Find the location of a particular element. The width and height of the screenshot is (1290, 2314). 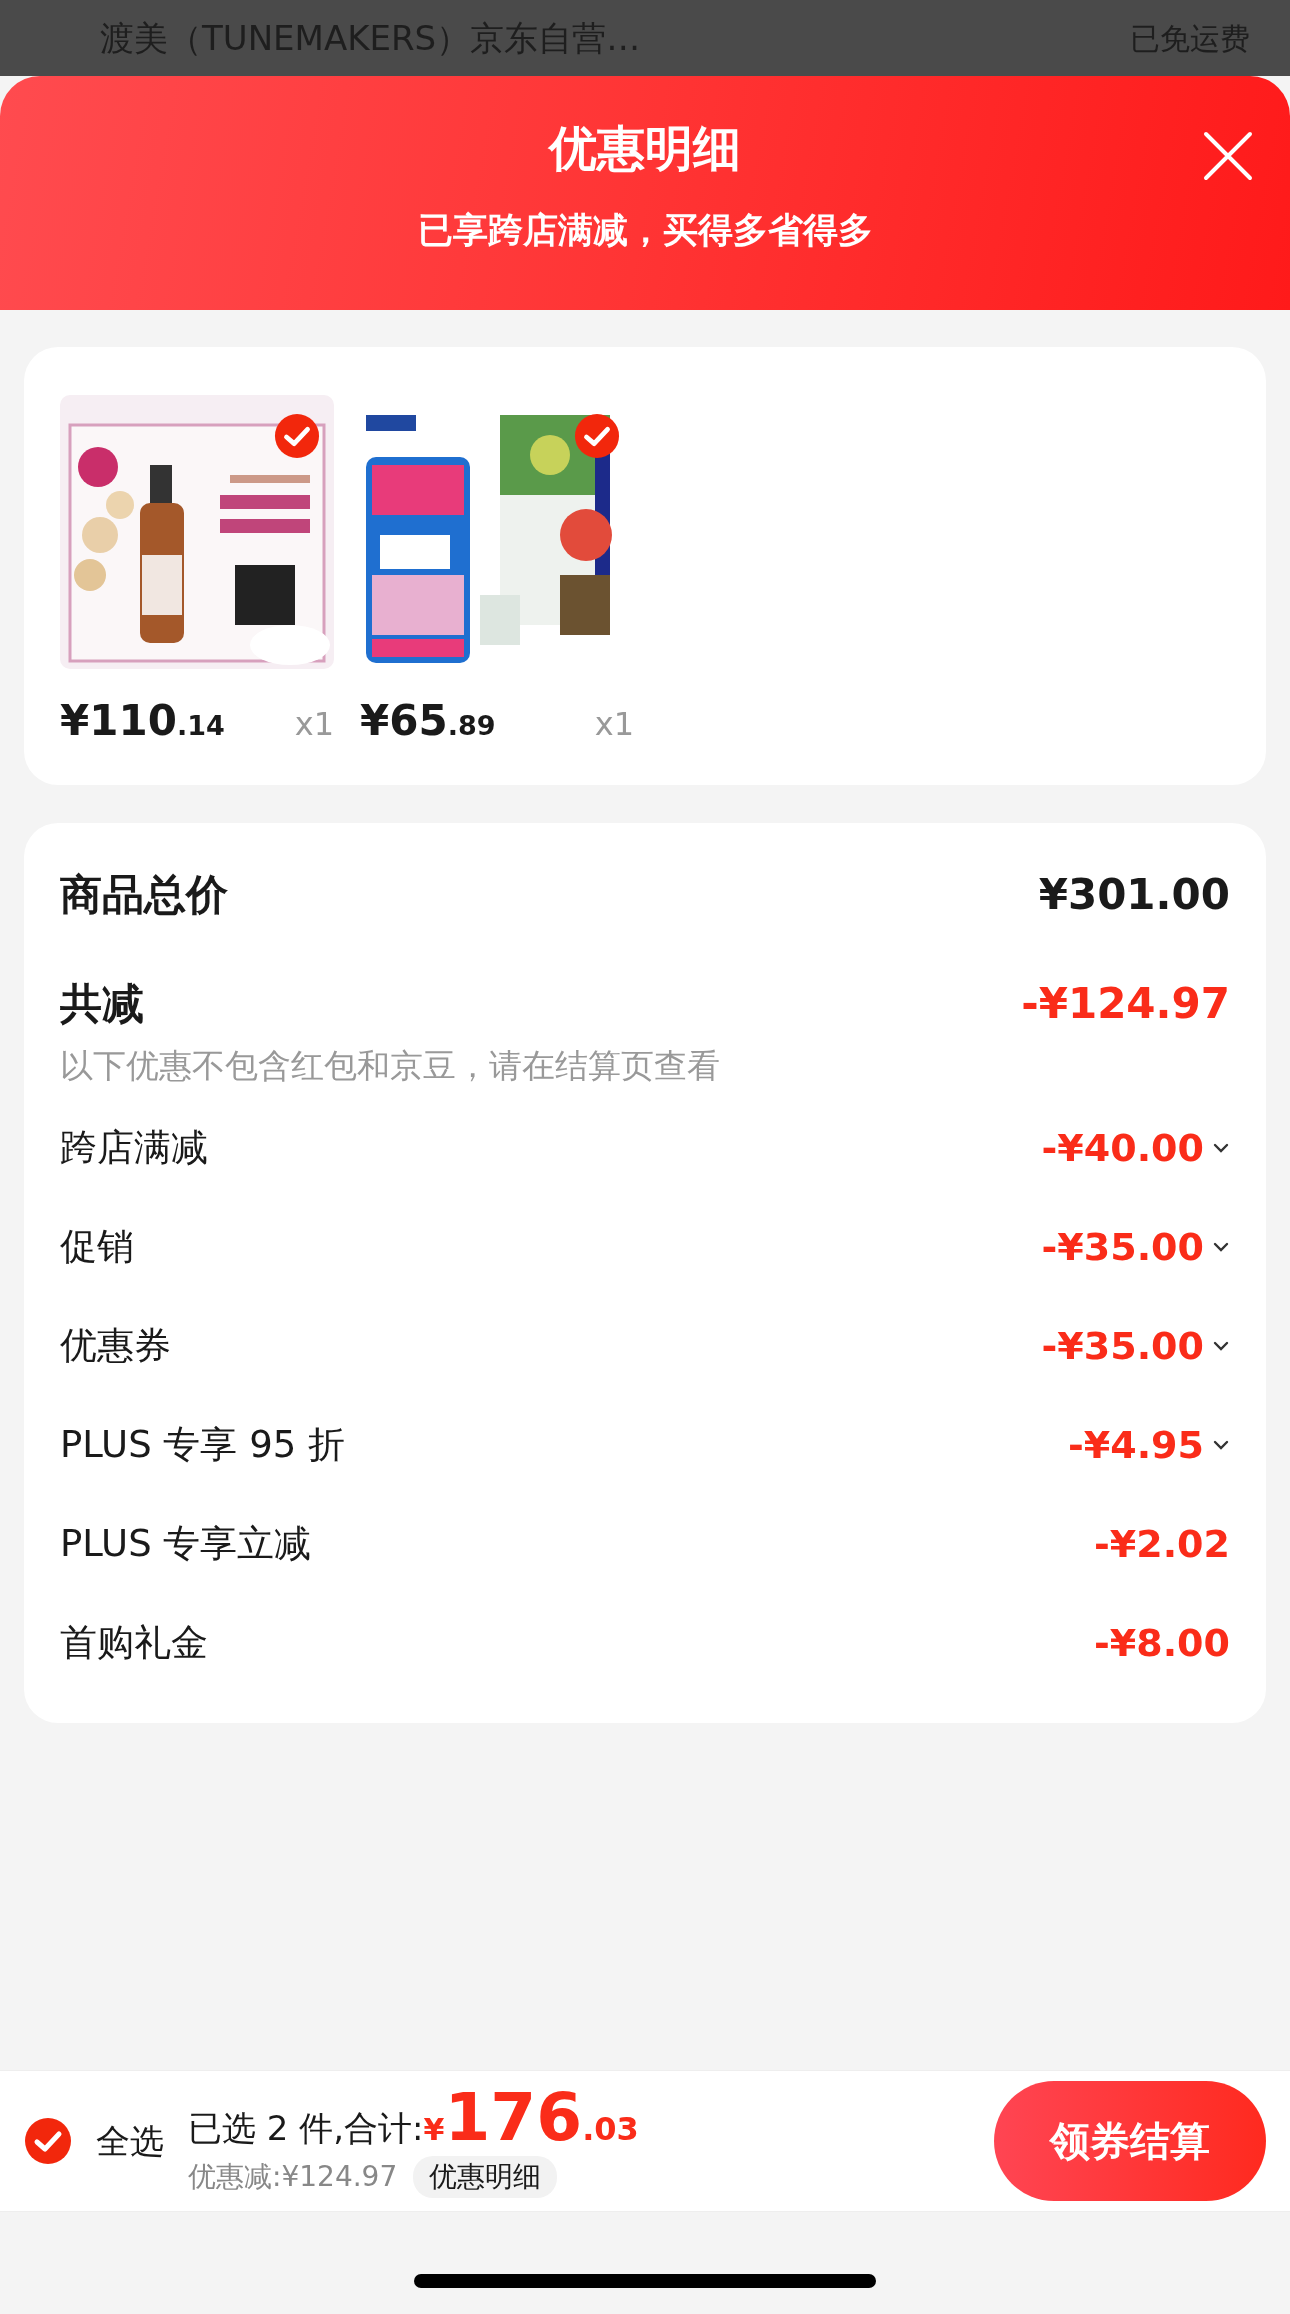

total-value: ¥301.00 is located at coordinates (1134, 895).